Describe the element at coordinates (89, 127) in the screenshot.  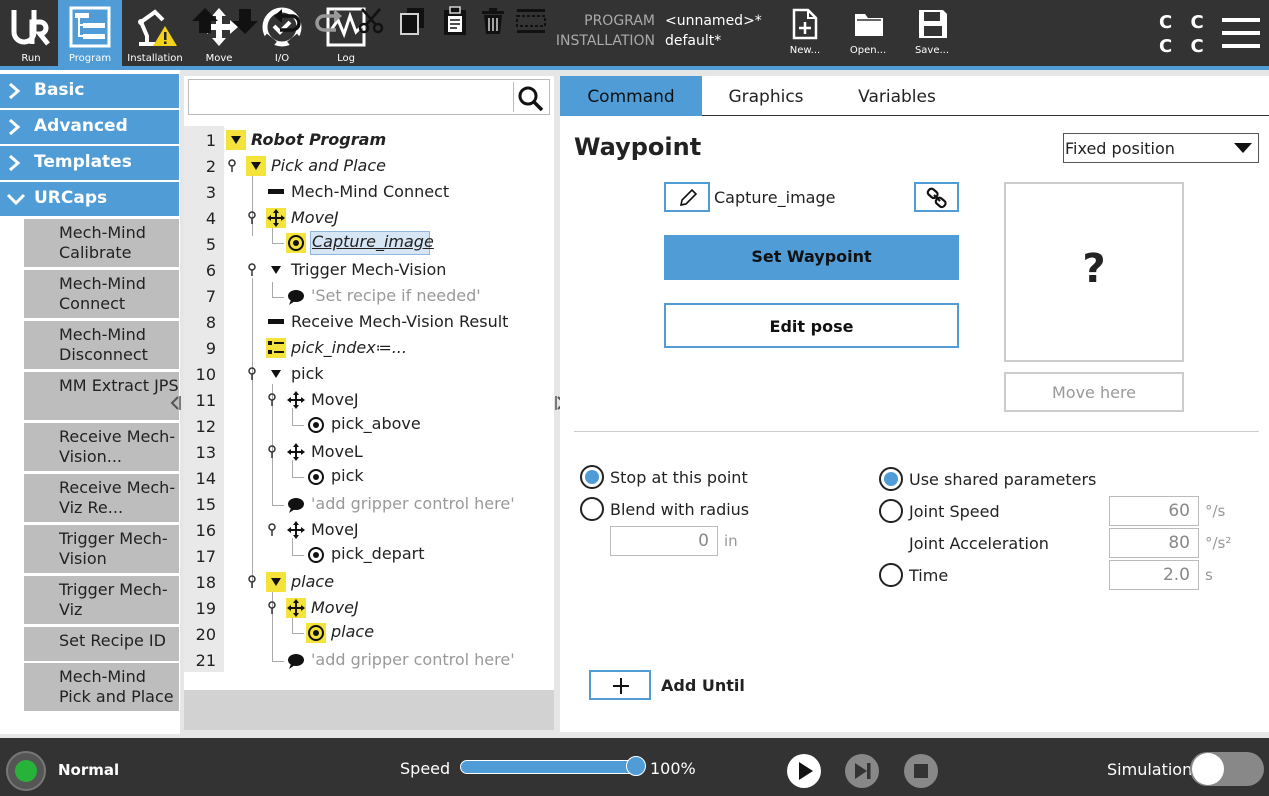
I see `category-advanced: Advanced` at that location.